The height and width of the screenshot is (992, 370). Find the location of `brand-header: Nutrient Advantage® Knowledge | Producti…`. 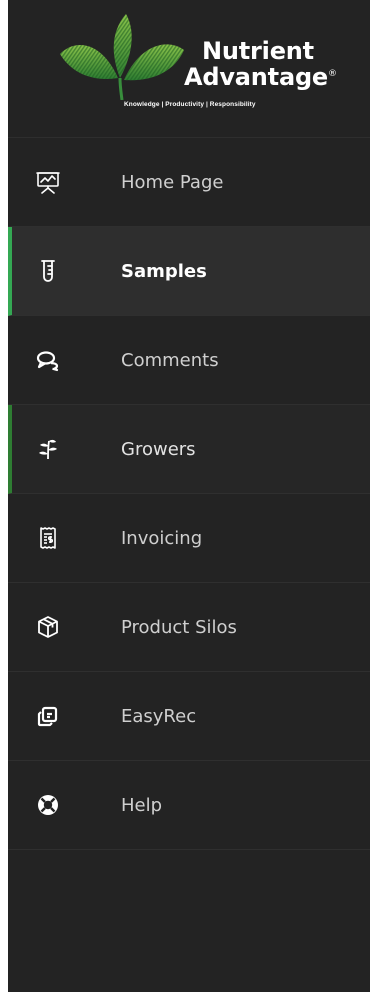

brand-header: Nutrient Advantage® Knowledge | Producti… is located at coordinates (189, 69).